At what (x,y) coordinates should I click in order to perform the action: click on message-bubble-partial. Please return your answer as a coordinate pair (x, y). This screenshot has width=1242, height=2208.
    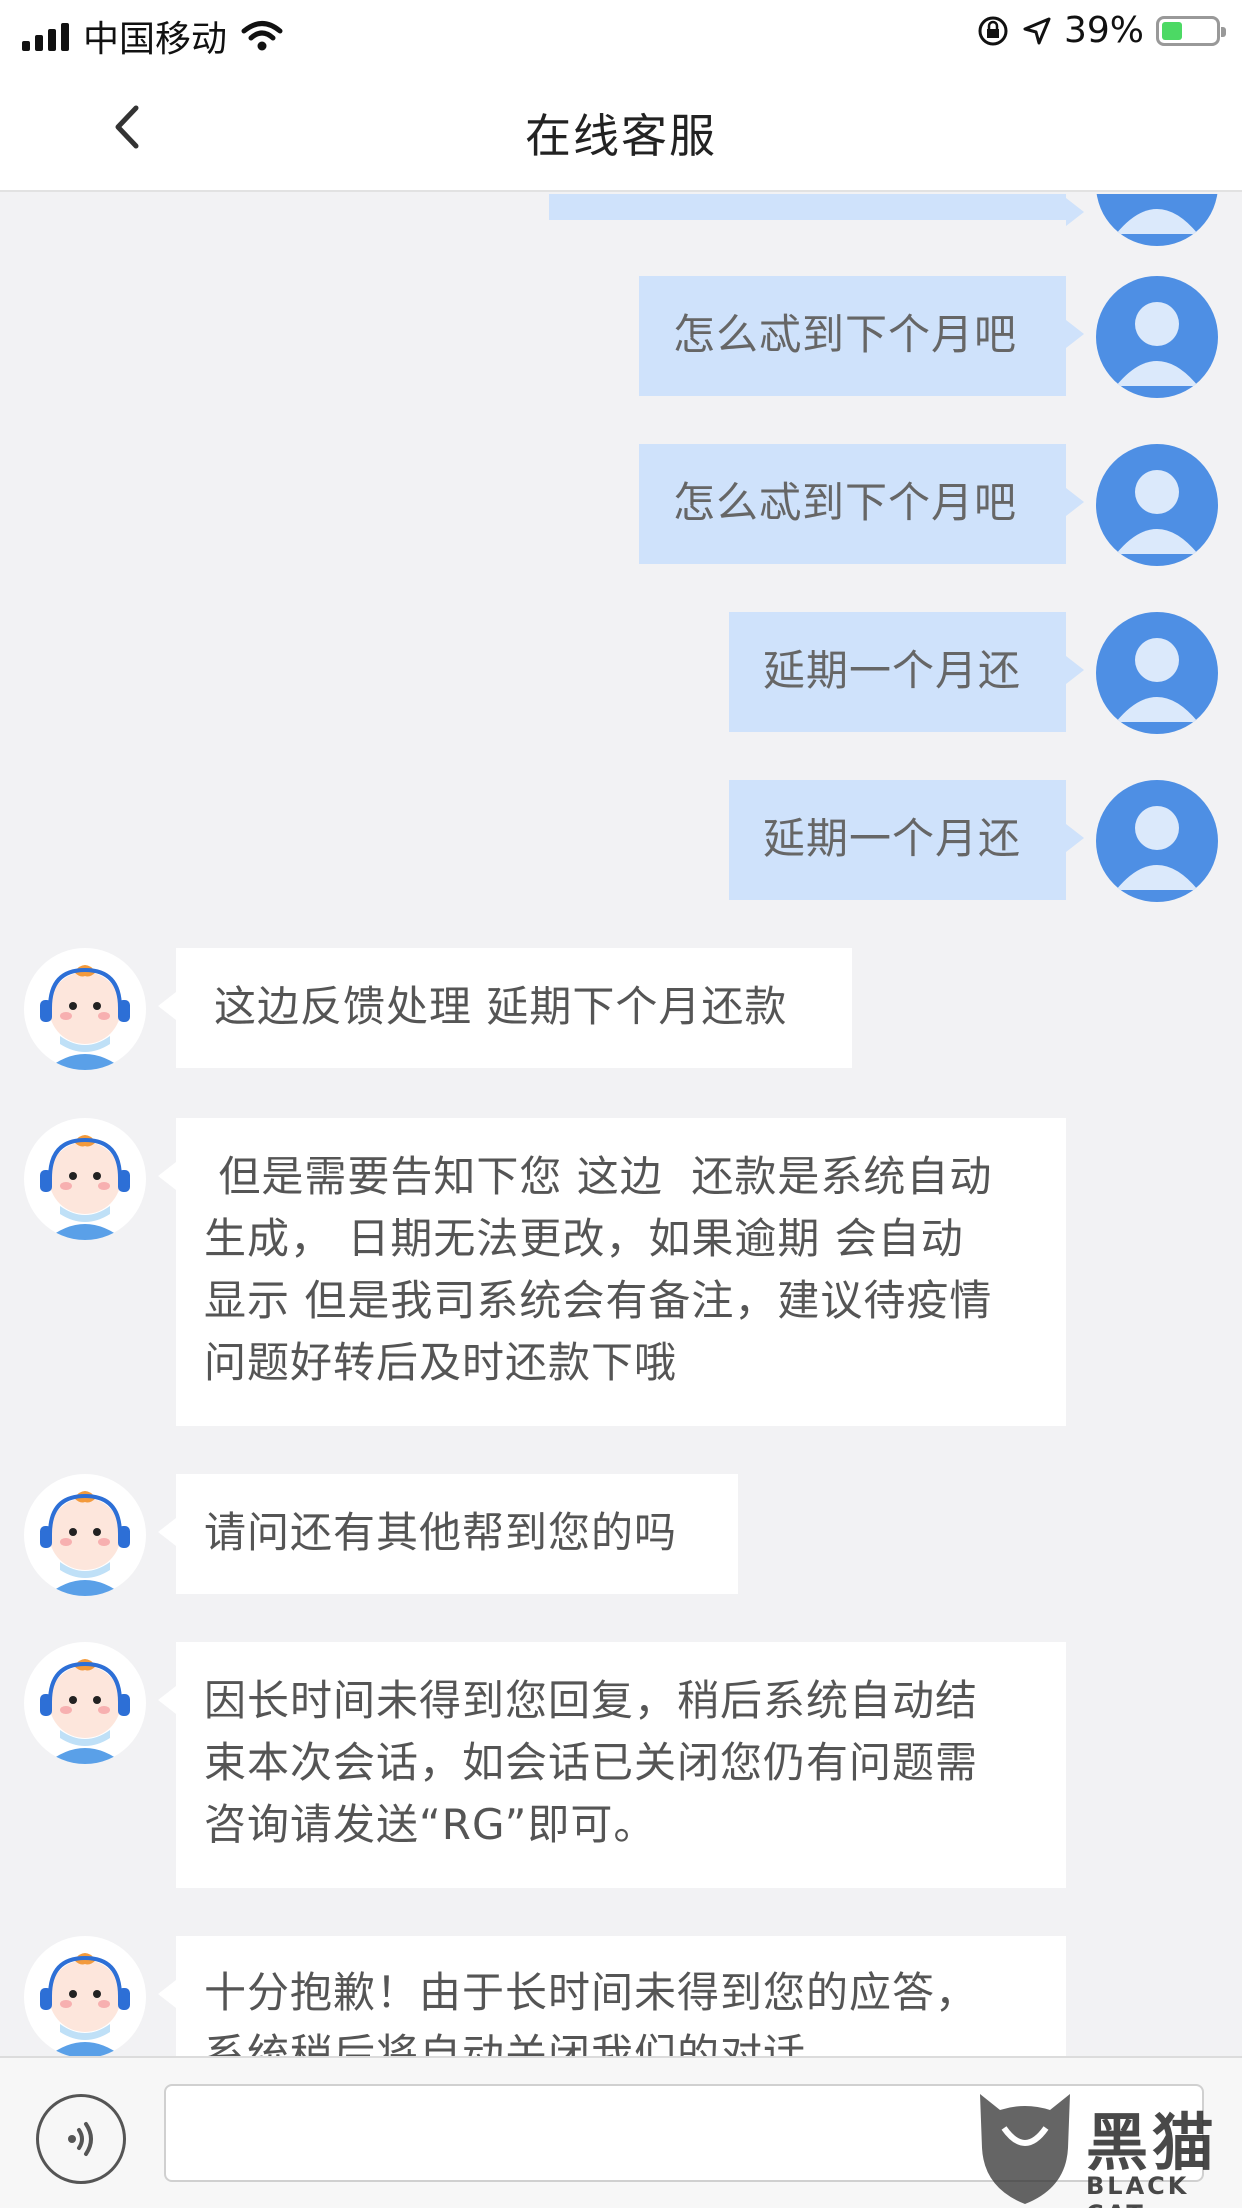
    Looking at the image, I should click on (816, 210).